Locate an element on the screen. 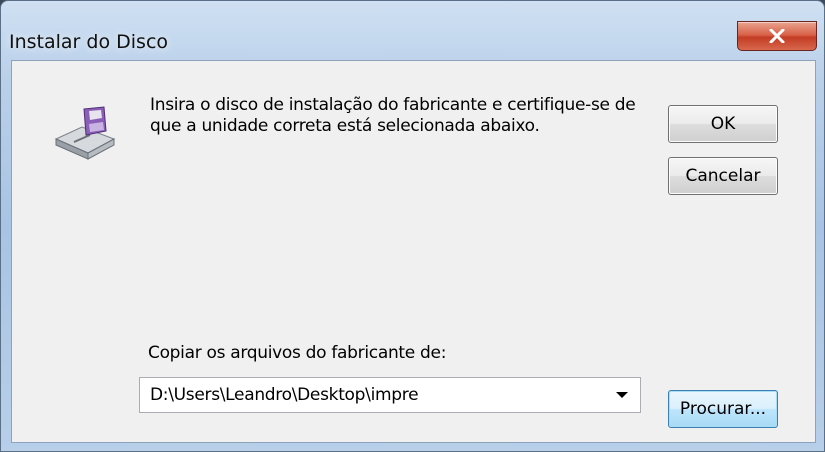  close-button is located at coordinates (777, 36).